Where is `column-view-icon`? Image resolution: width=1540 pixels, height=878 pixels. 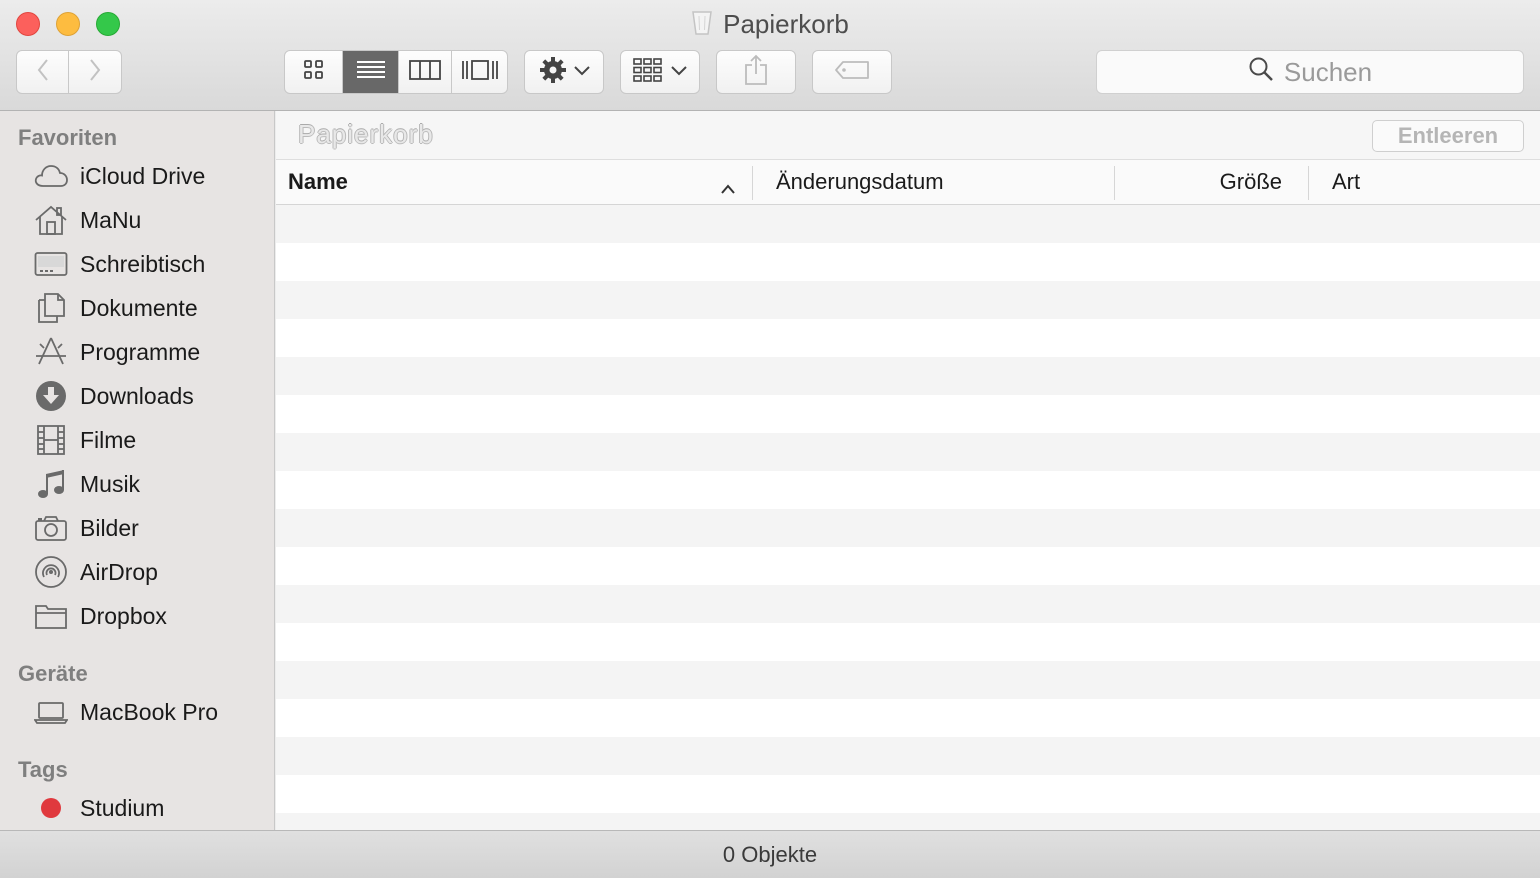 column-view-icon is located at coordinates (425, 72).